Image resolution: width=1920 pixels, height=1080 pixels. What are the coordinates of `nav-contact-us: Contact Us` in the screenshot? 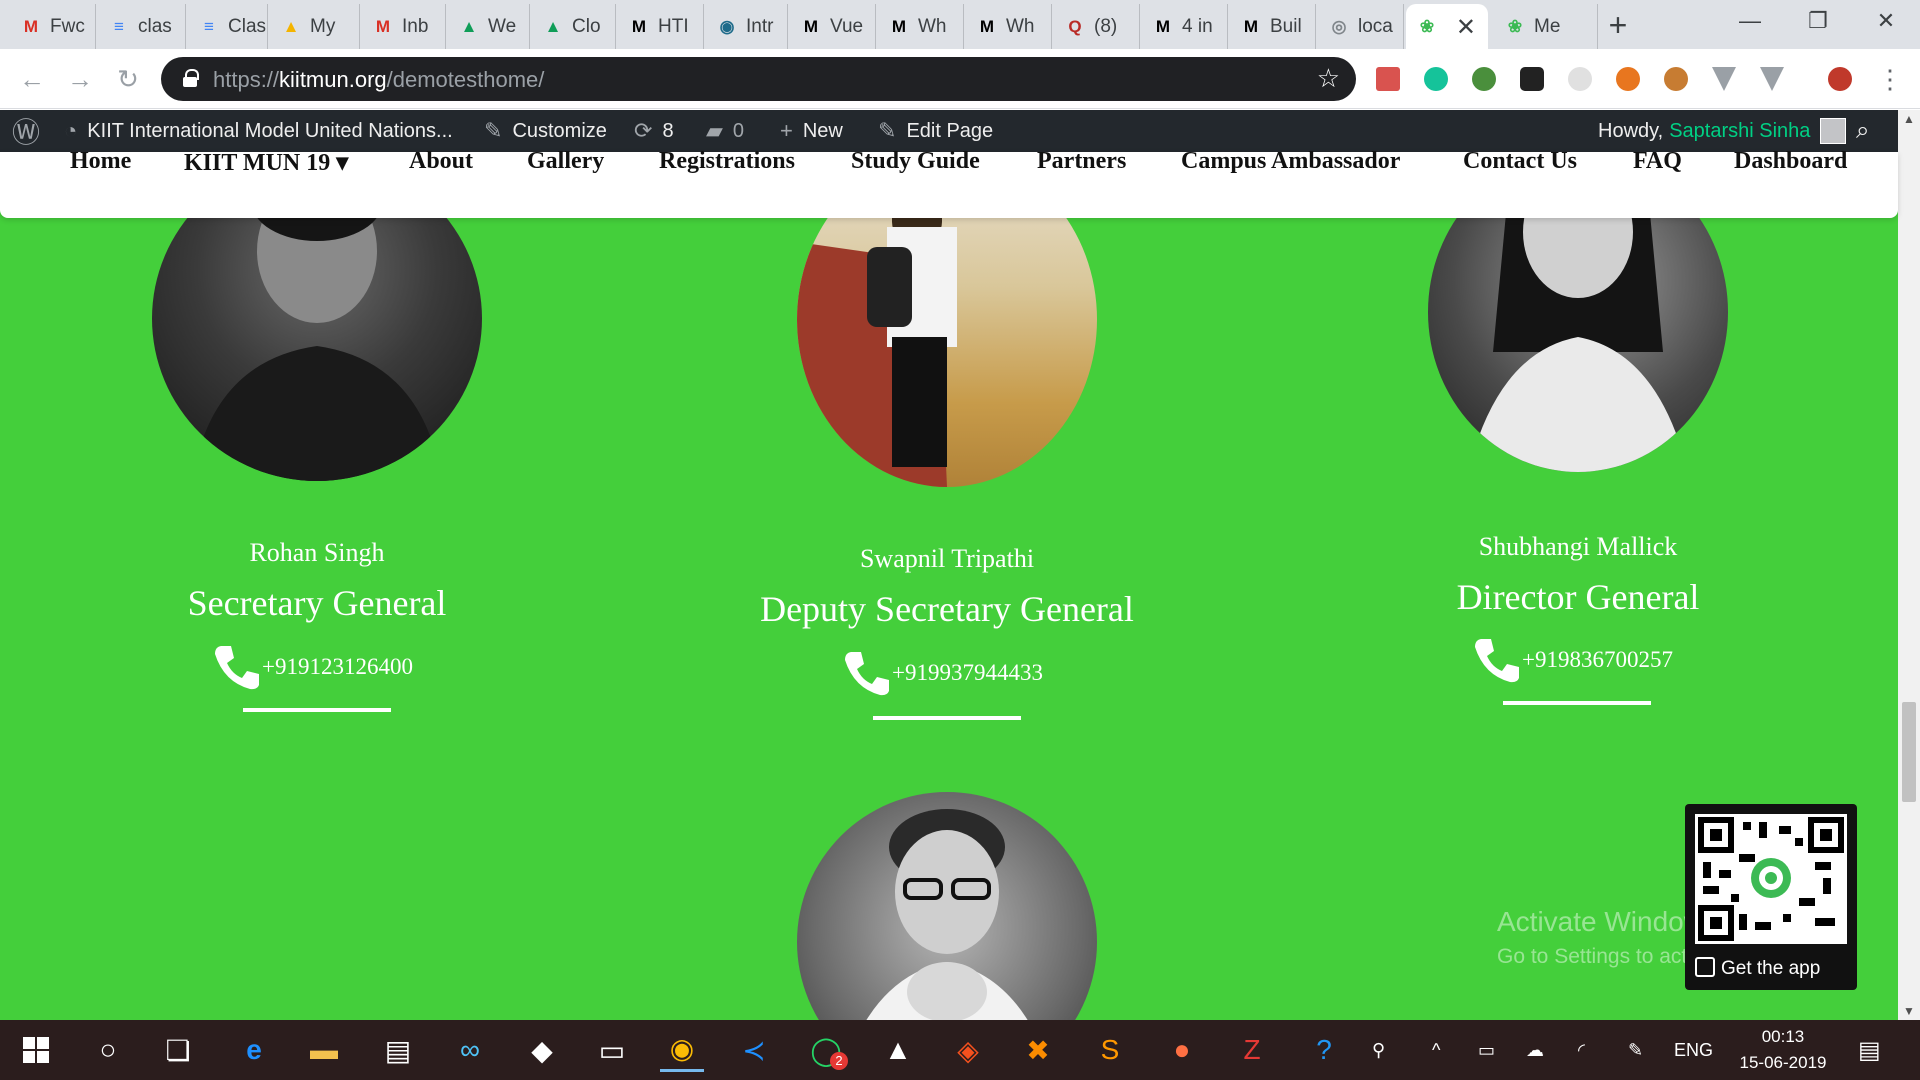 It's located at (1520, 161).